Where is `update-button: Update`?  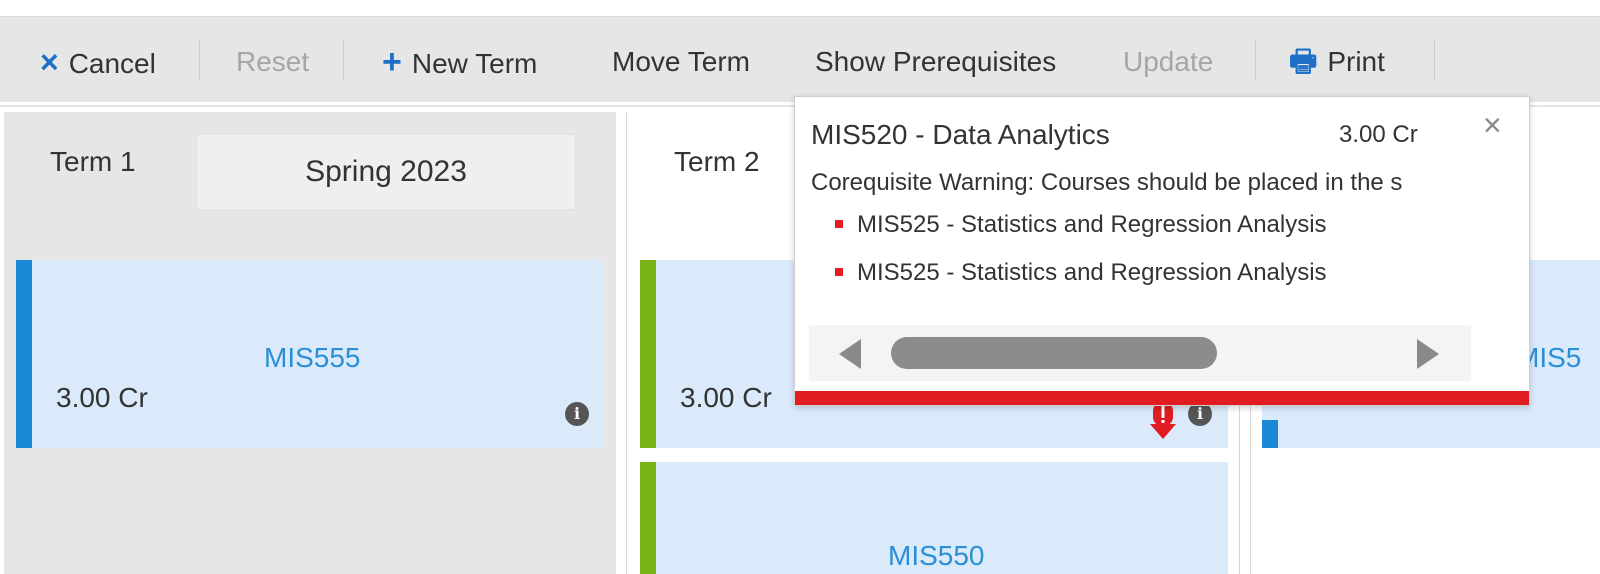
update-button: Update is located at coordinates (1168, 62).